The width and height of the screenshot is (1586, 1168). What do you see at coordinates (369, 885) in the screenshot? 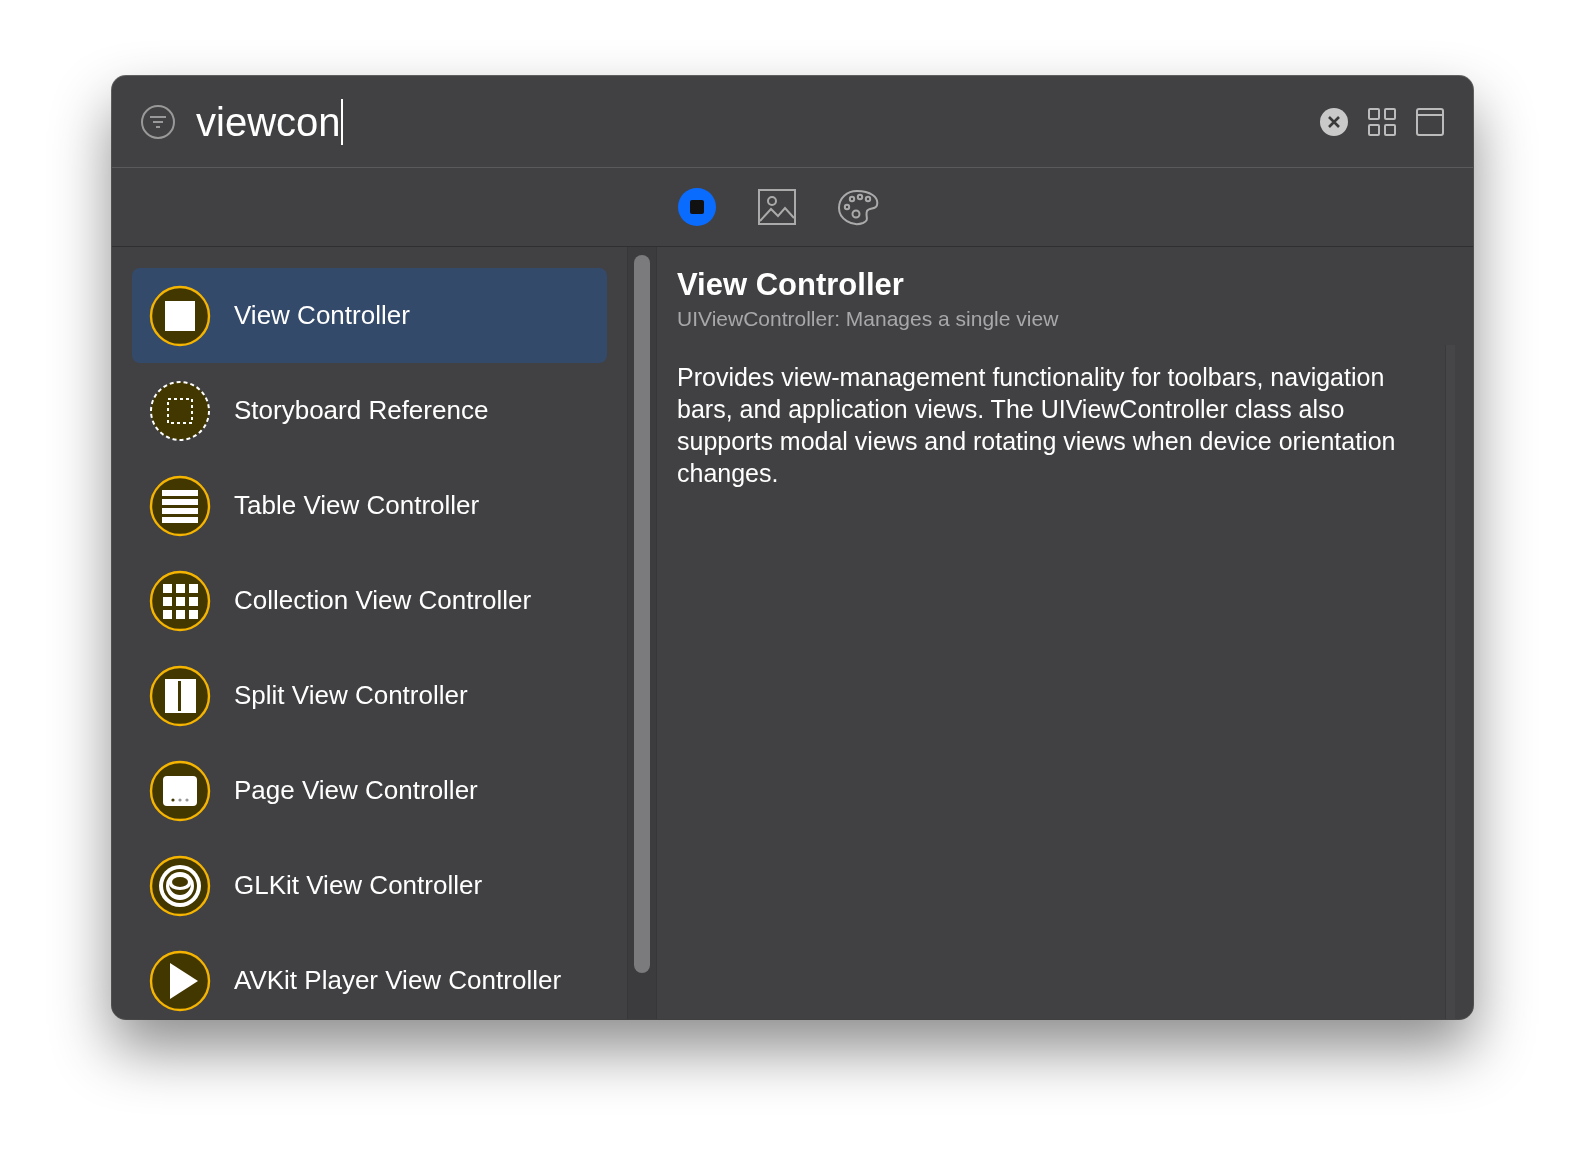
I see `library-item: GLKit View Controller` at bounding box center [369, 885].